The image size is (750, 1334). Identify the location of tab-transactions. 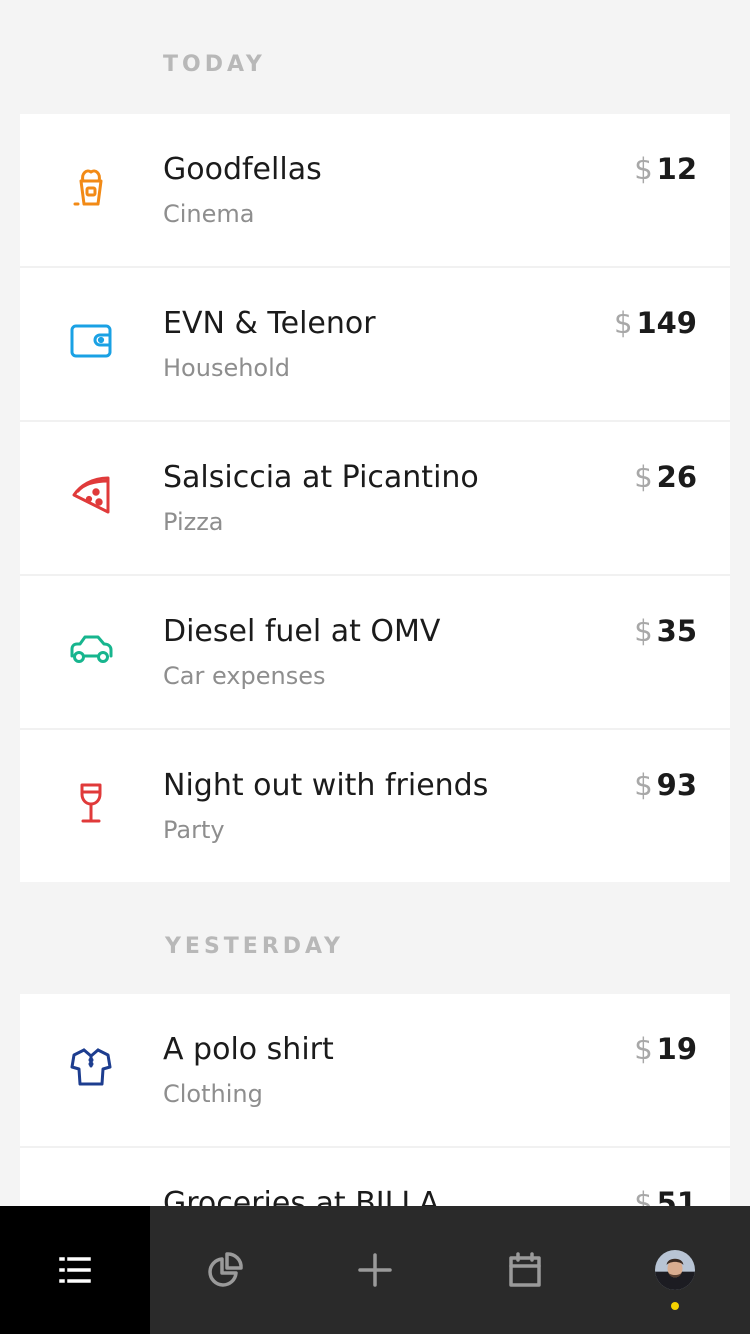
(75, 1270).